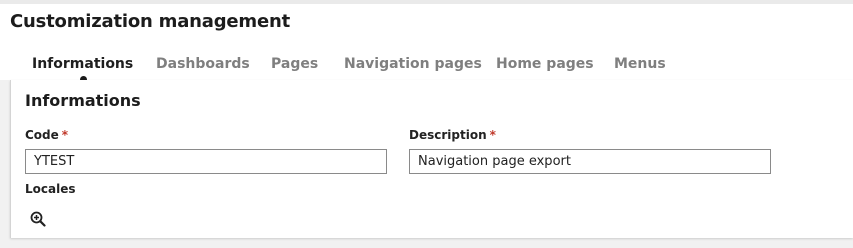 This screenshot has width=853, height=248. I want to click on tab-menus: Menus, so click(640, 64).